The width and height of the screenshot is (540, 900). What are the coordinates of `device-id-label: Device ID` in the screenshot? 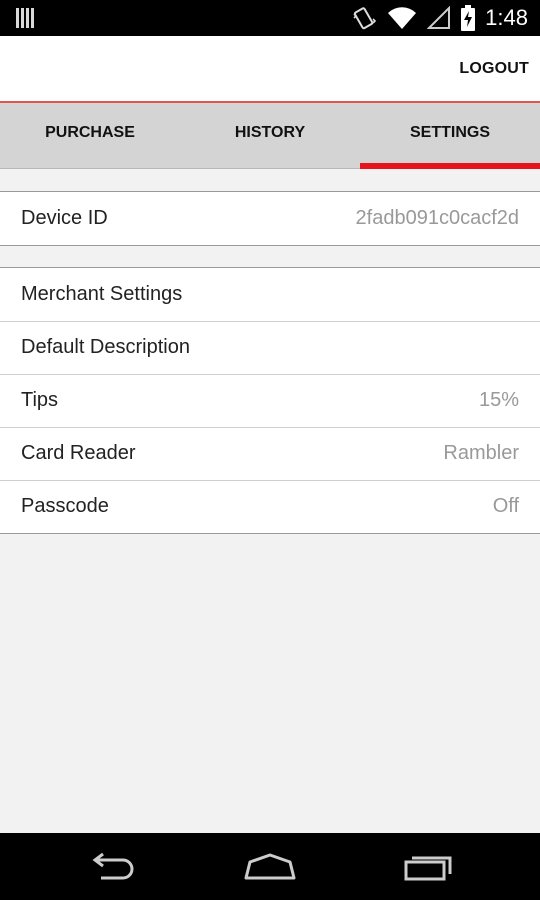 It's located at (64, 218).